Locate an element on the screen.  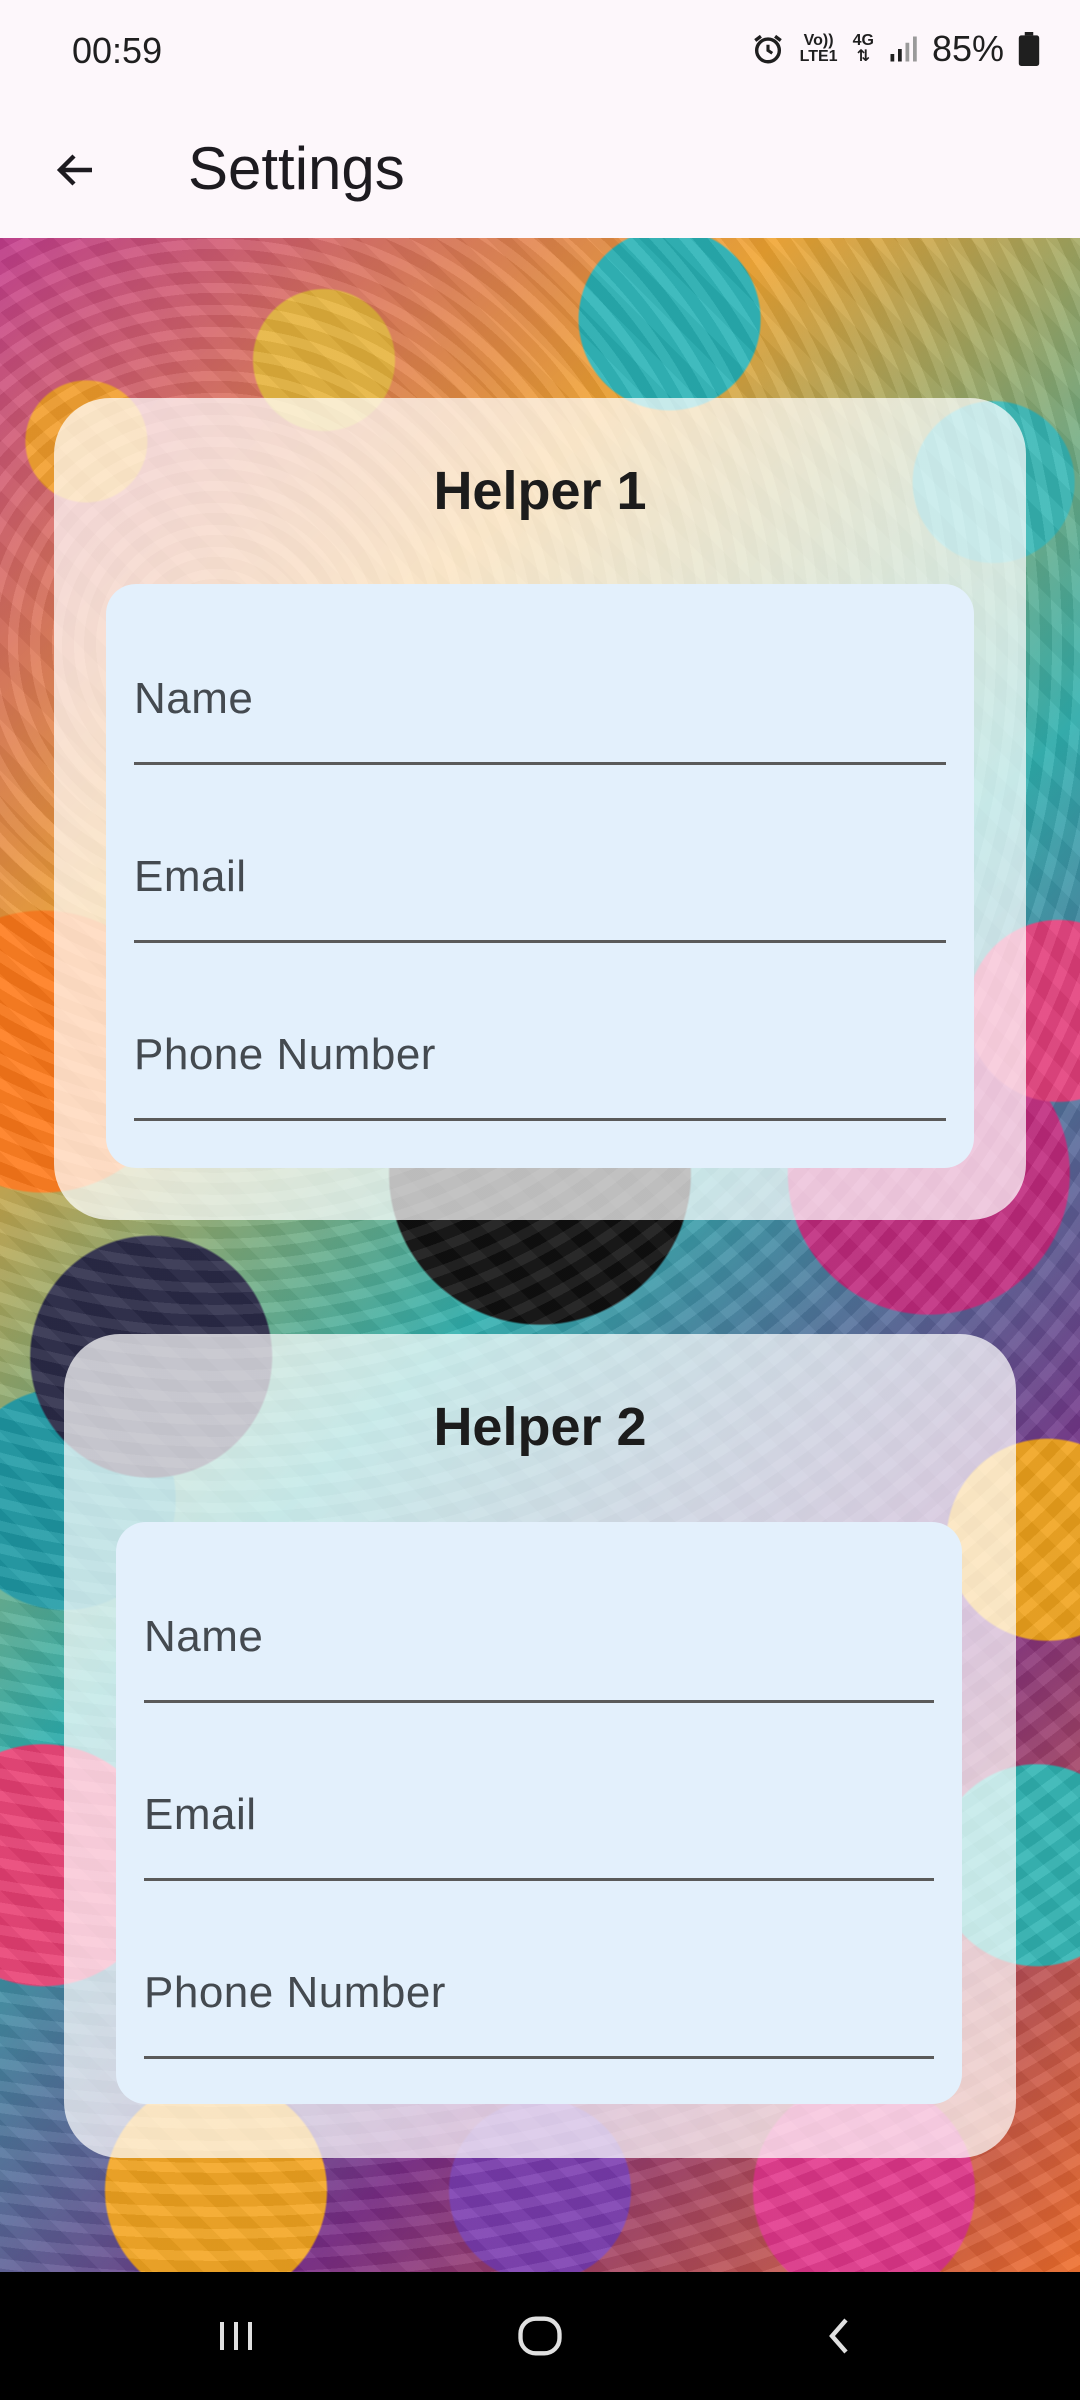
signal-icon is located at coordinates (903, 49).